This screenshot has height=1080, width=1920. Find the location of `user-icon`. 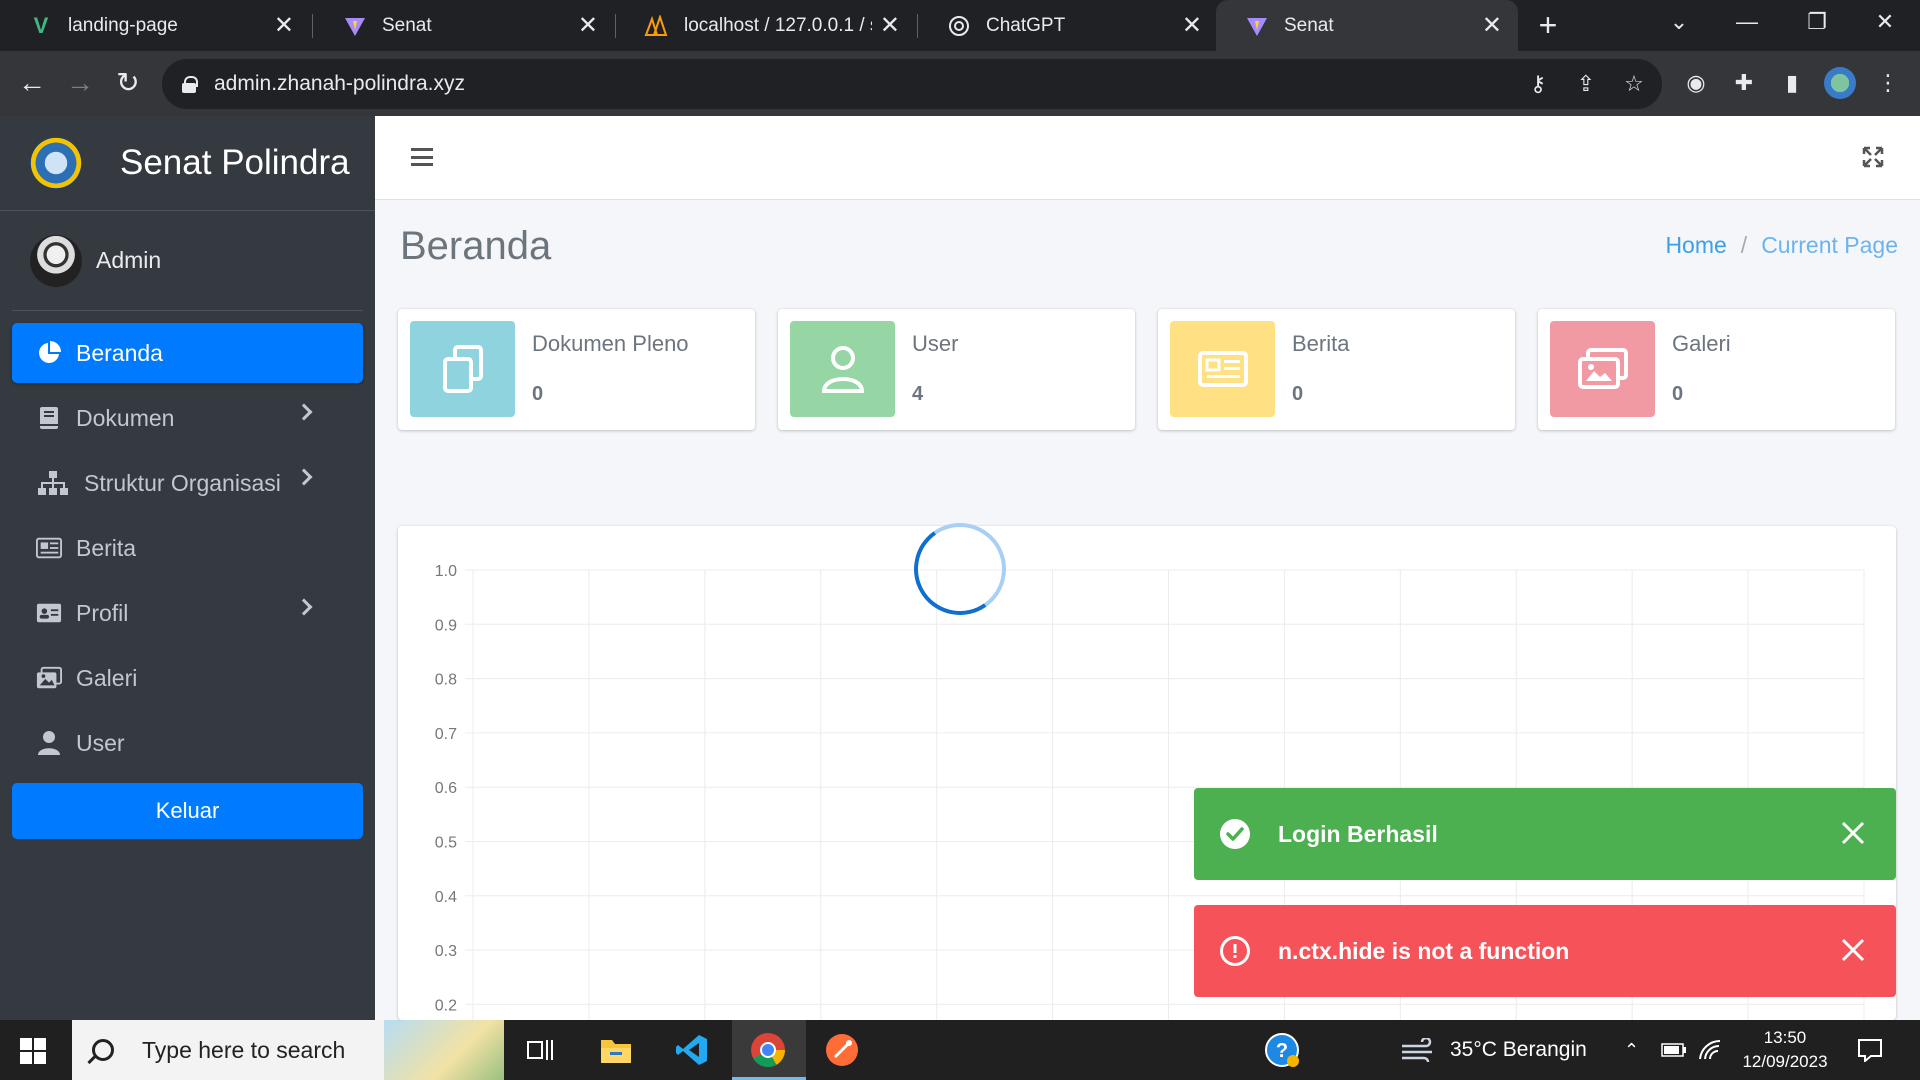

user-icon is located at coordinates (842, 369).